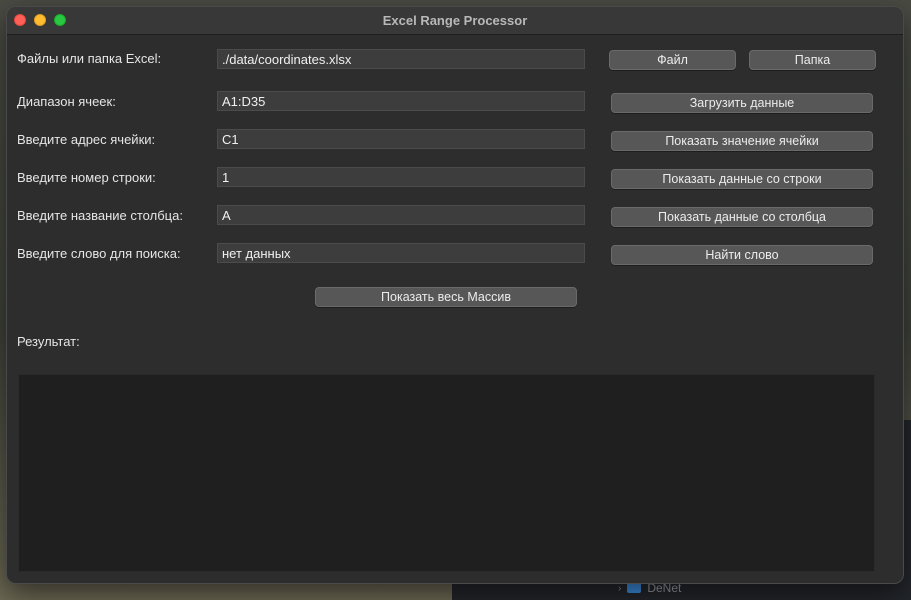  I want to click on title-bar: Excel Range Processor, so click(455, 21).